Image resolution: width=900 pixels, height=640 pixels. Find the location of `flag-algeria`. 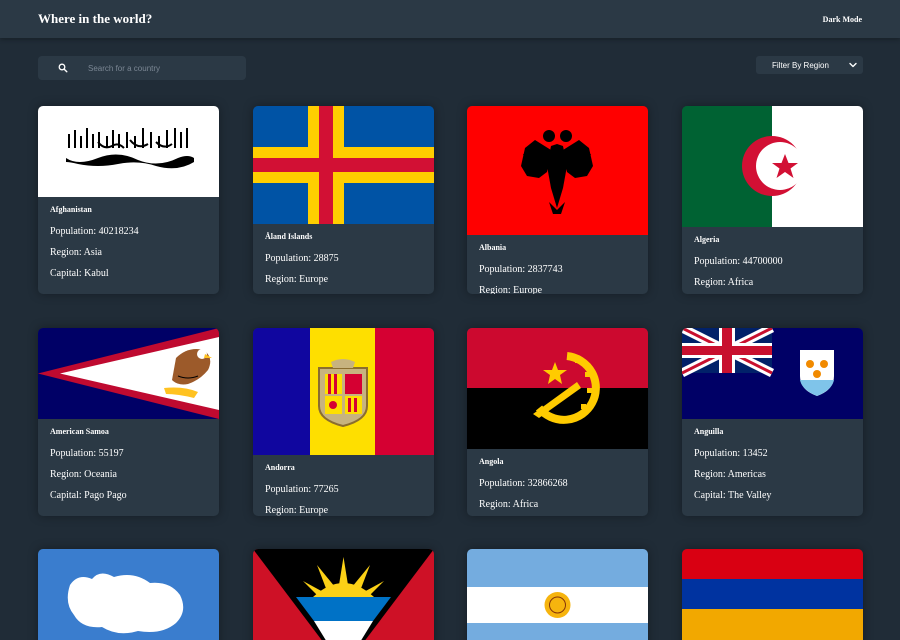

flag-algeria is located at coordinates (772, 166).